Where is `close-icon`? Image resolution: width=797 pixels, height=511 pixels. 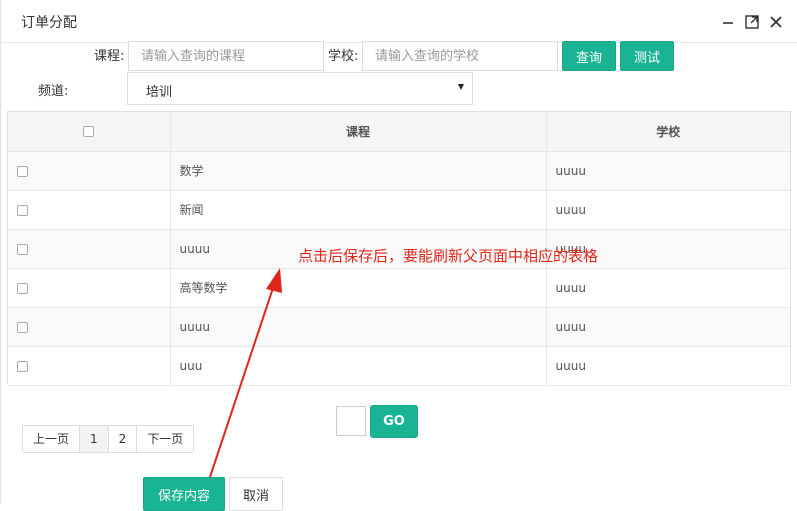
close-icon is located at coordinates (776, 22).